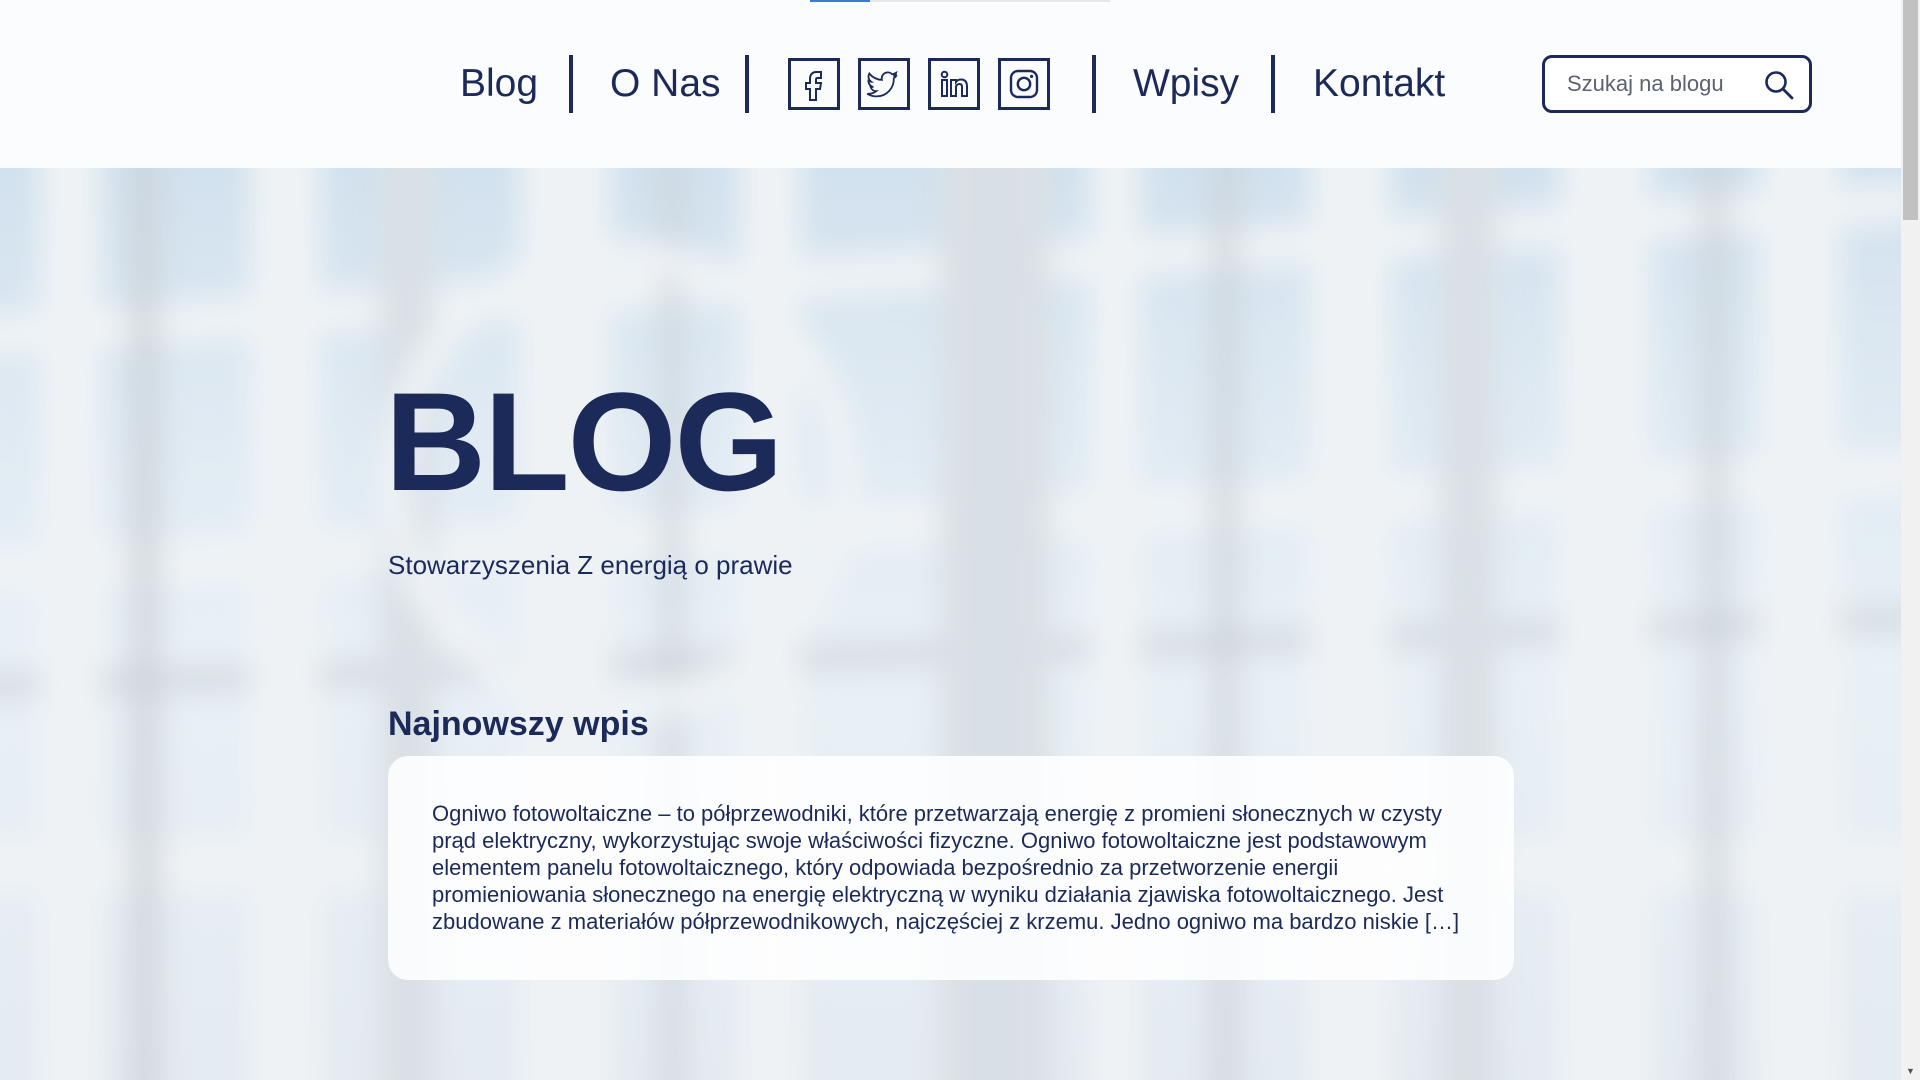  What do you see at coordinates (1186, 84) in the screenshot?
I see `nav-link-wpisy: Wpisy` at bounding box center [1186, 84].